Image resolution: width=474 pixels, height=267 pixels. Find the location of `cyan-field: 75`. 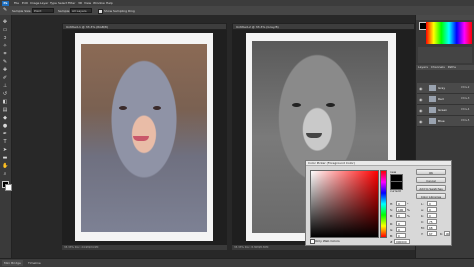

cyan-field: 75 is located at coordinates (432, 221).